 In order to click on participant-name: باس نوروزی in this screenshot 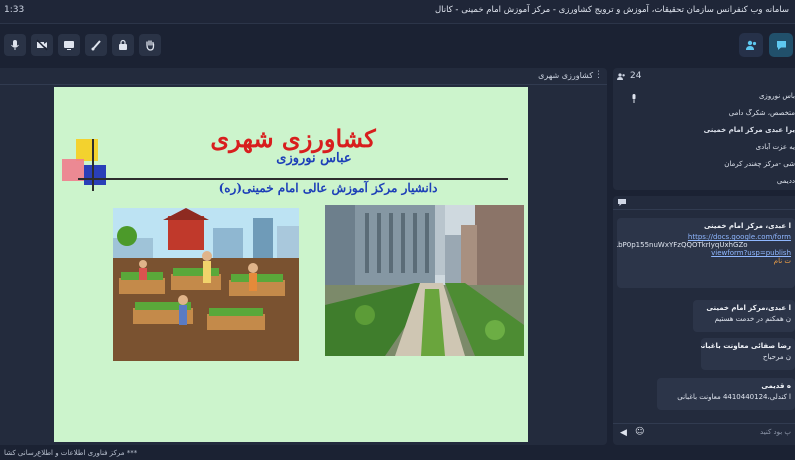, I will do `click(776, 96)`.